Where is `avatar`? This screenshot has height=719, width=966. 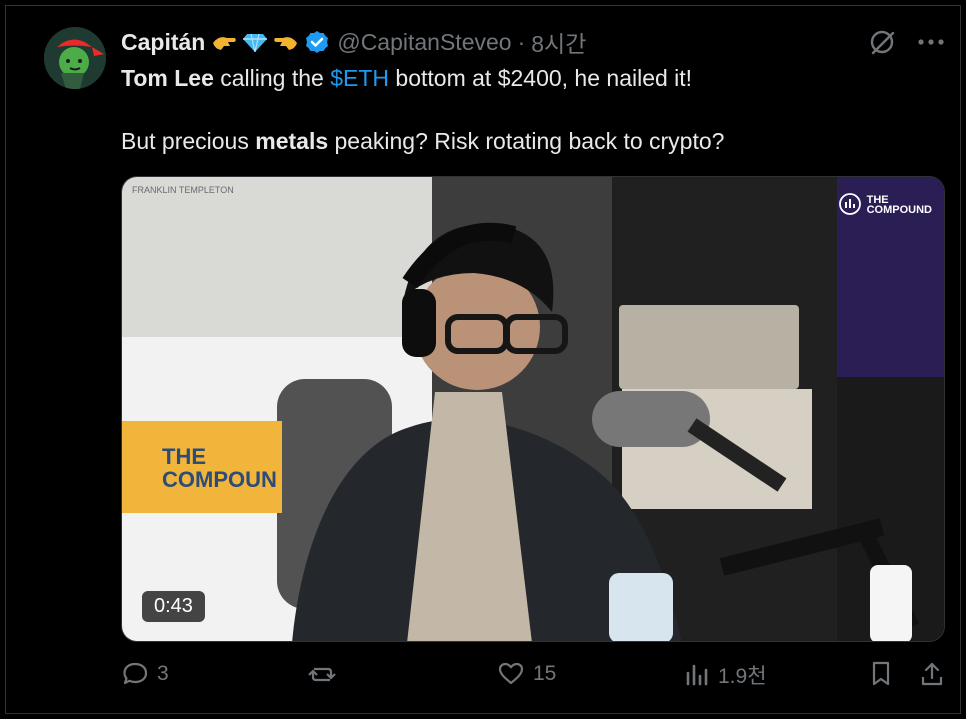 avatar is located at coordinates (75, 58).